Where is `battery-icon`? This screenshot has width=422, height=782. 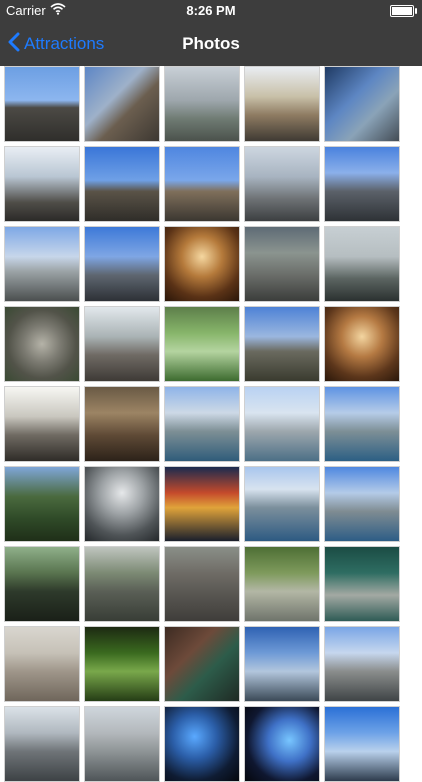
battery-icon is located at coordinates (403, 11).